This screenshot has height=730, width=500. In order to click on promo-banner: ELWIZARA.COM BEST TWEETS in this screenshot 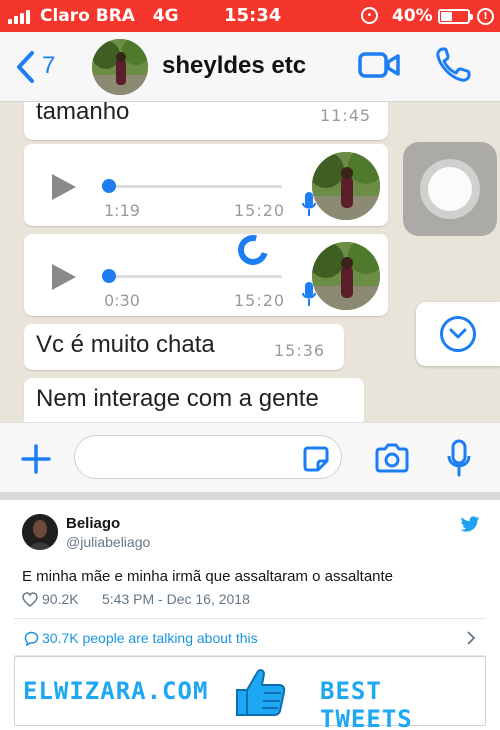, I will do `click(250, 693)`.